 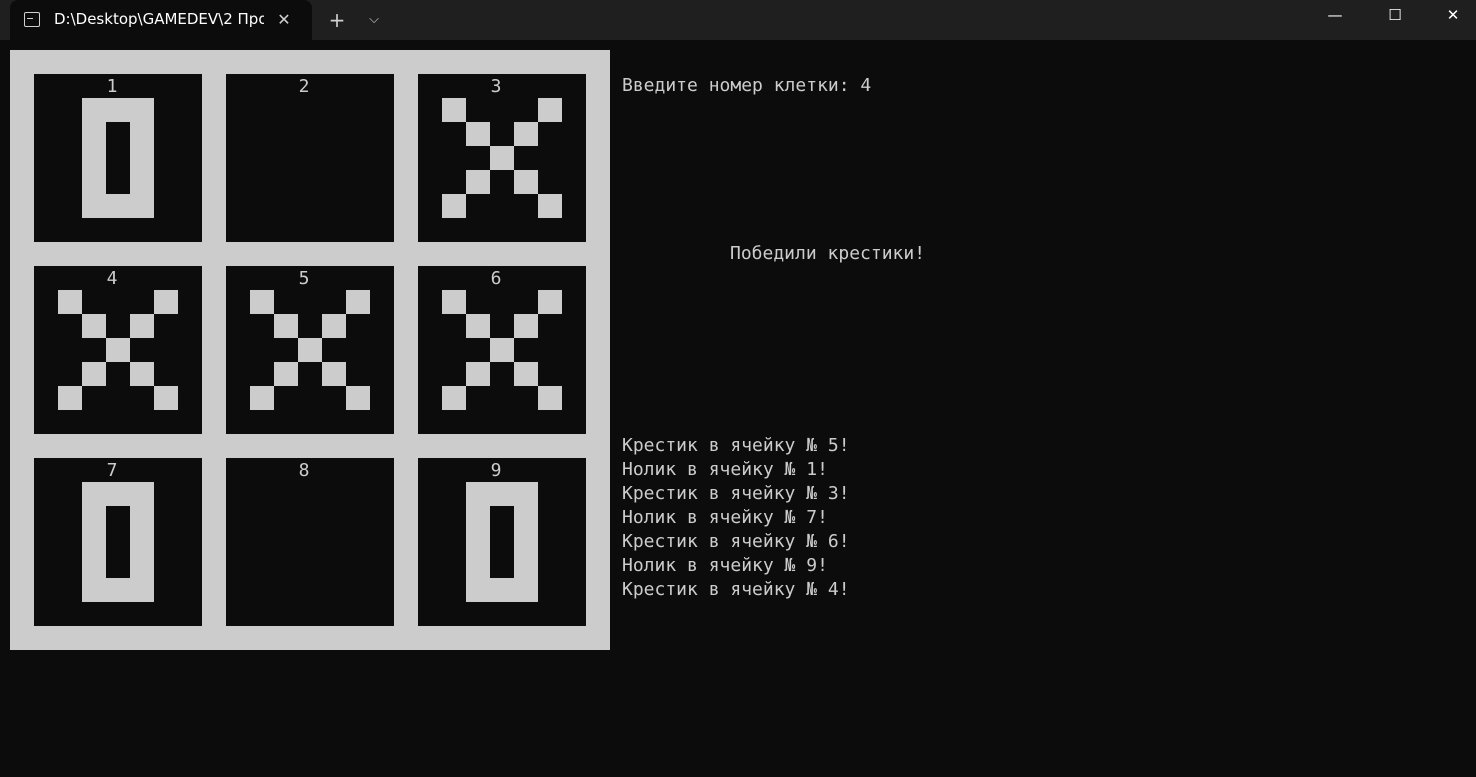 What do you see at coordinates (304, 86) in the screenshot?
I see `cell-number: 2` at bounding box center [304, 86].